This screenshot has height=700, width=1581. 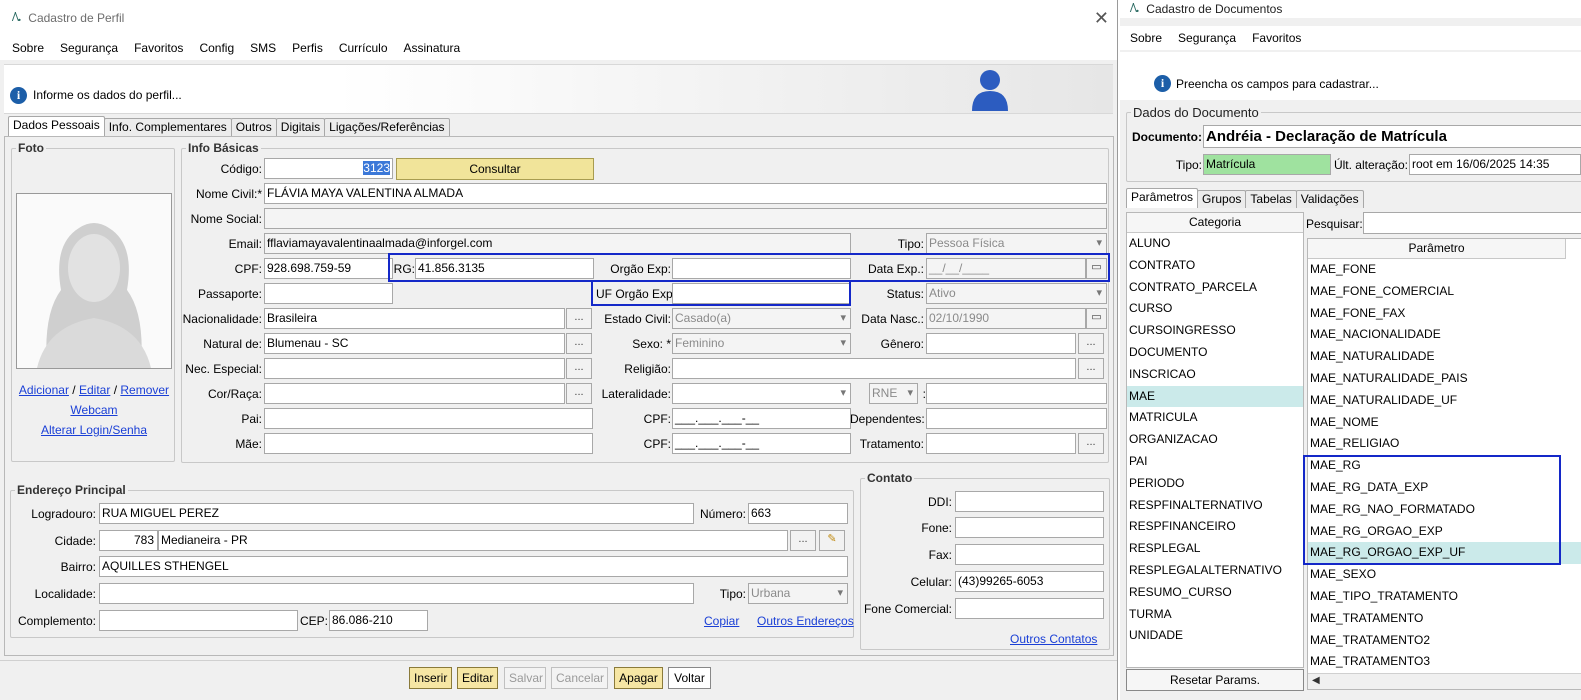 What do you see at coordinates (432, 48) in the screenshot?
I see `menu-assinatura: Assinatura` at bounding box center [432, 48].